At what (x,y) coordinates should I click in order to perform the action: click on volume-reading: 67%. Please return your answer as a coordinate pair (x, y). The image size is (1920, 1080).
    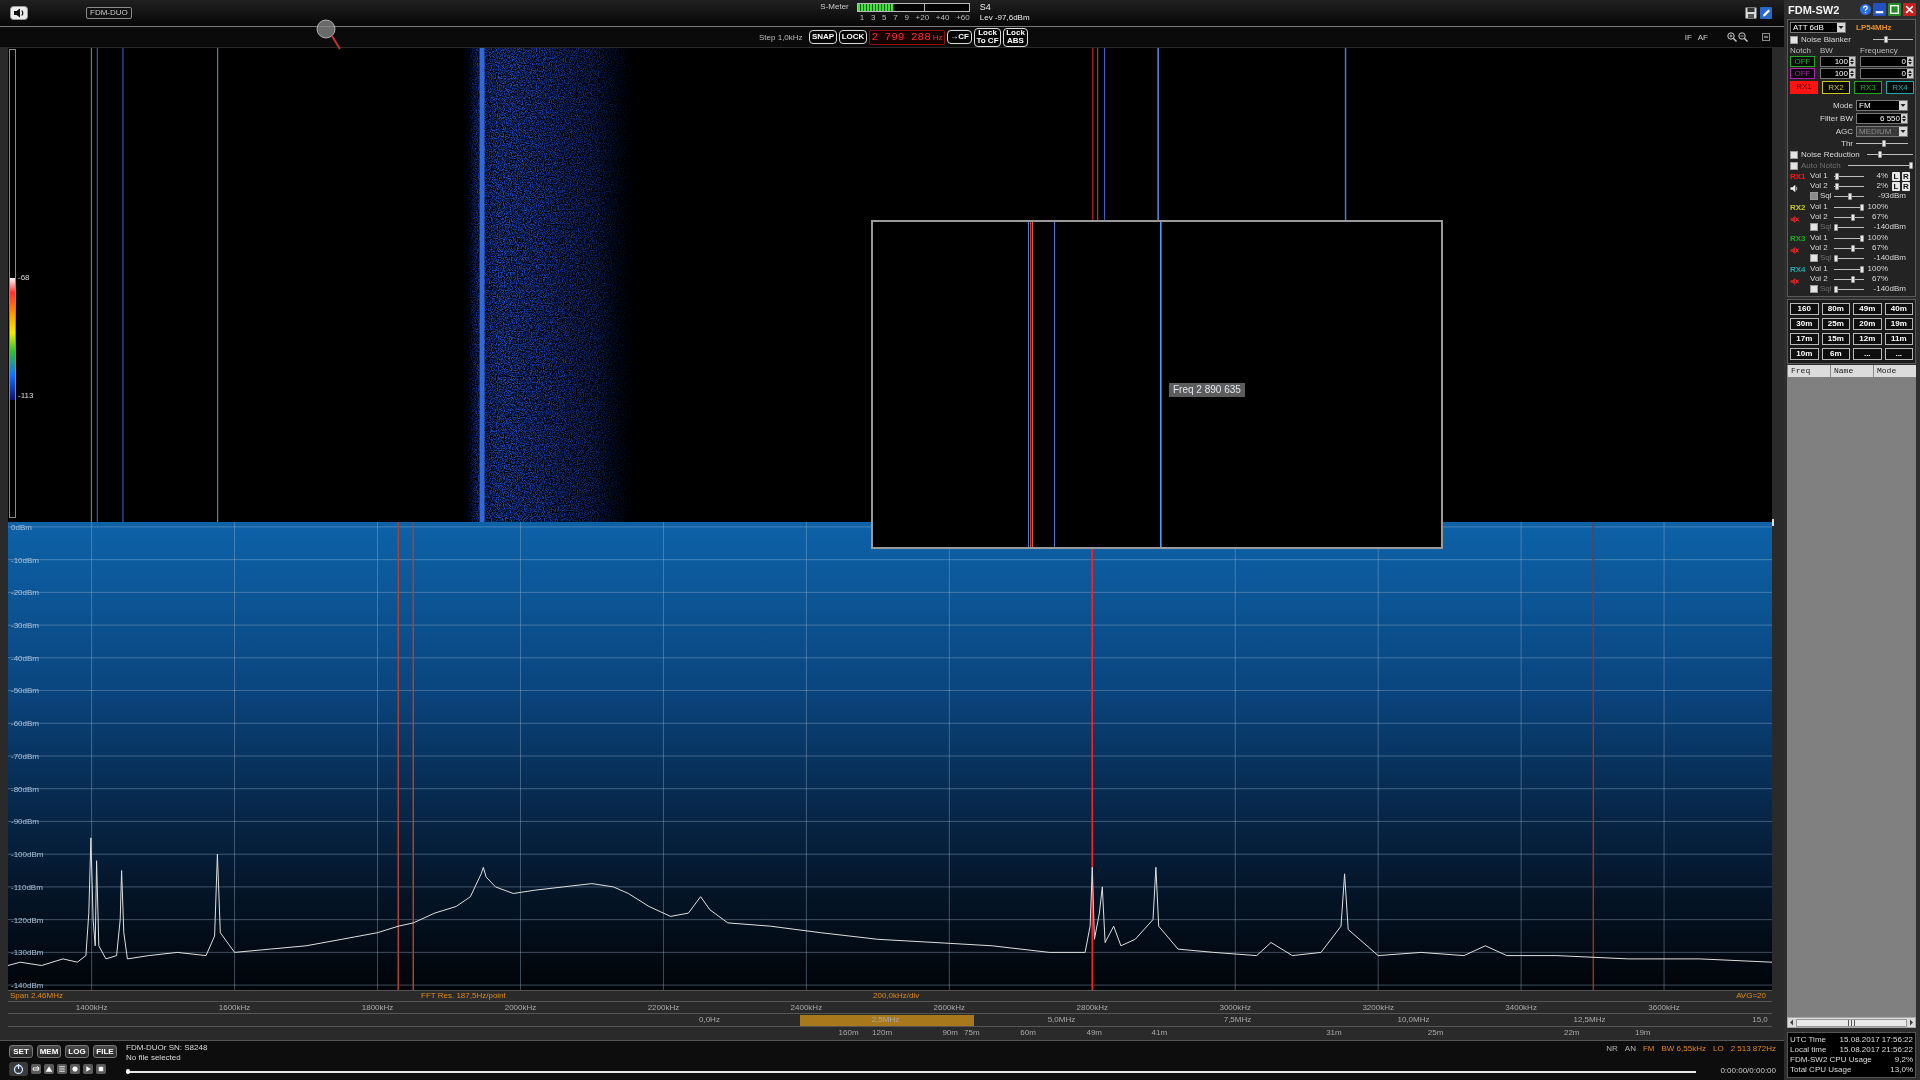
    Looking at the image, I should click on (1879, 279).